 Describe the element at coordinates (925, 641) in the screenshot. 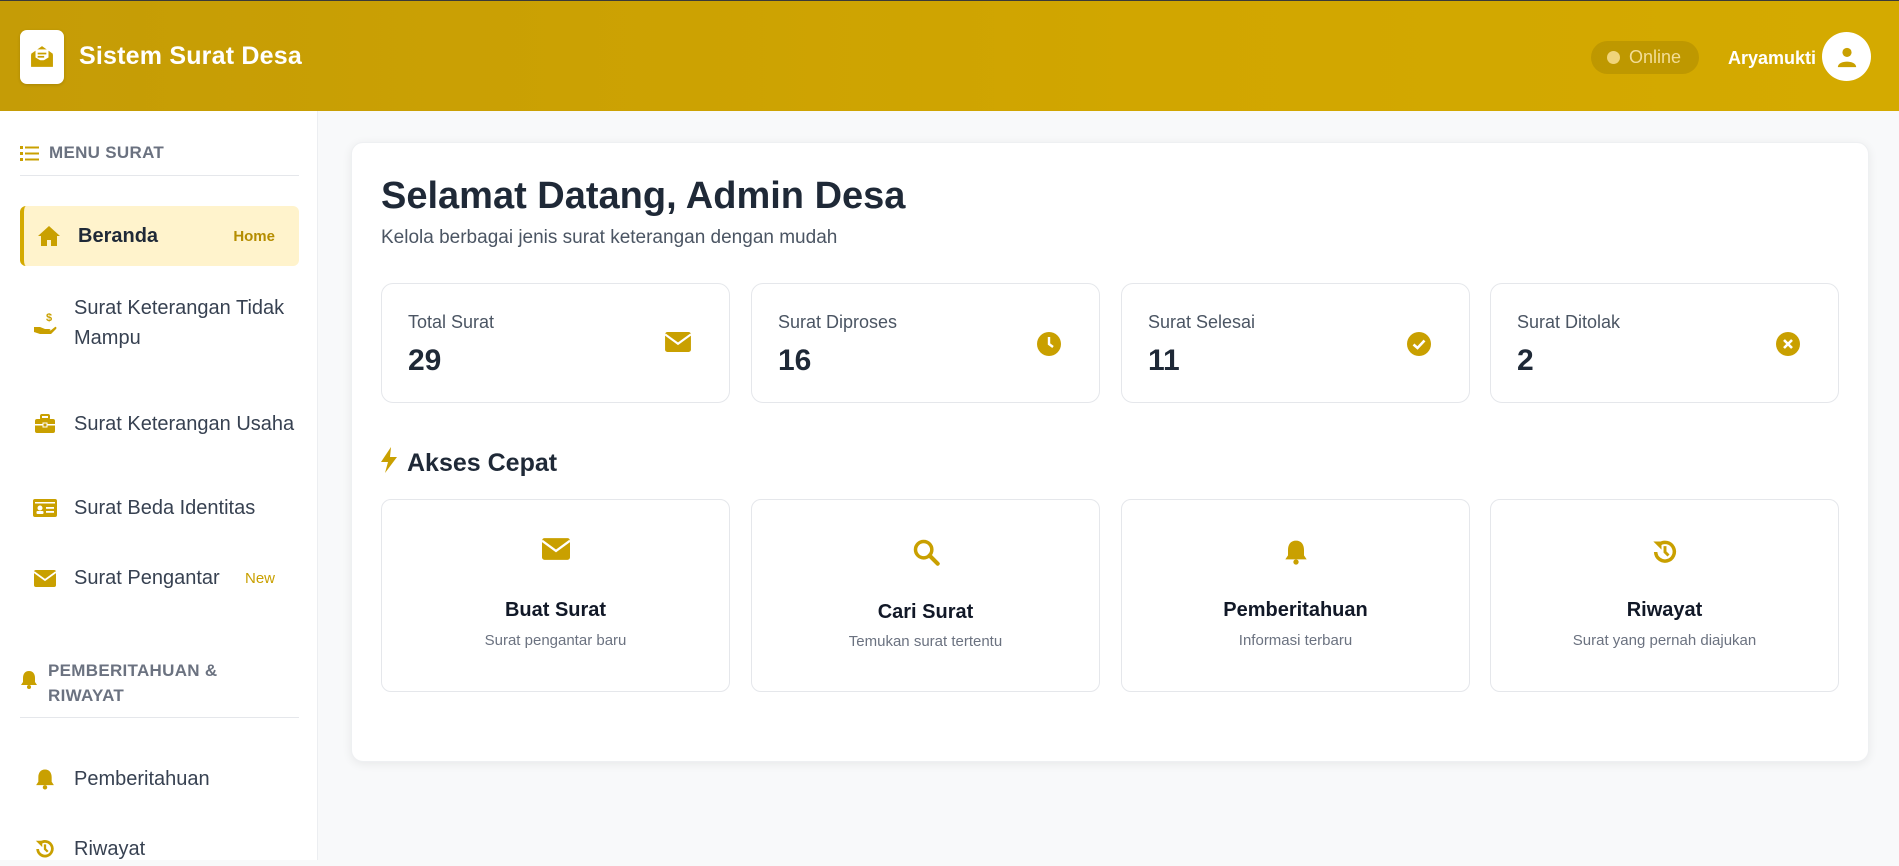

I see `quick-desc: Temukan surat tertentu` at that location.